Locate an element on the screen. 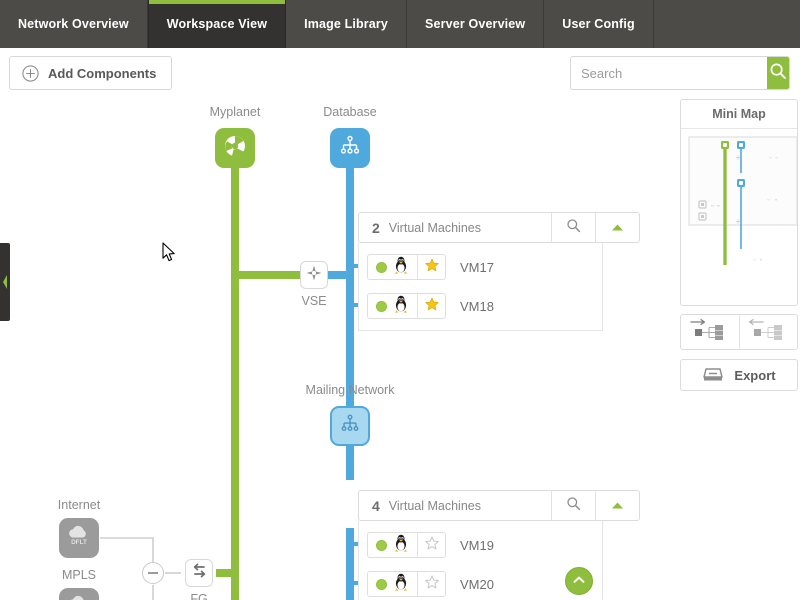  vm-list-item: VM19 is located at coordinates (480, 545).